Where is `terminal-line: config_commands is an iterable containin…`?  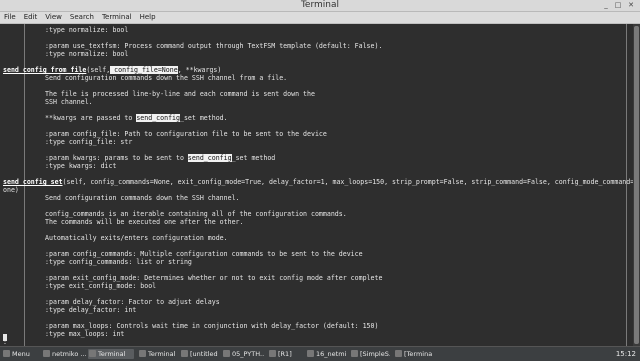
terminal-line: config_commands is an iterable containin… is located at coordinates (196, 214).